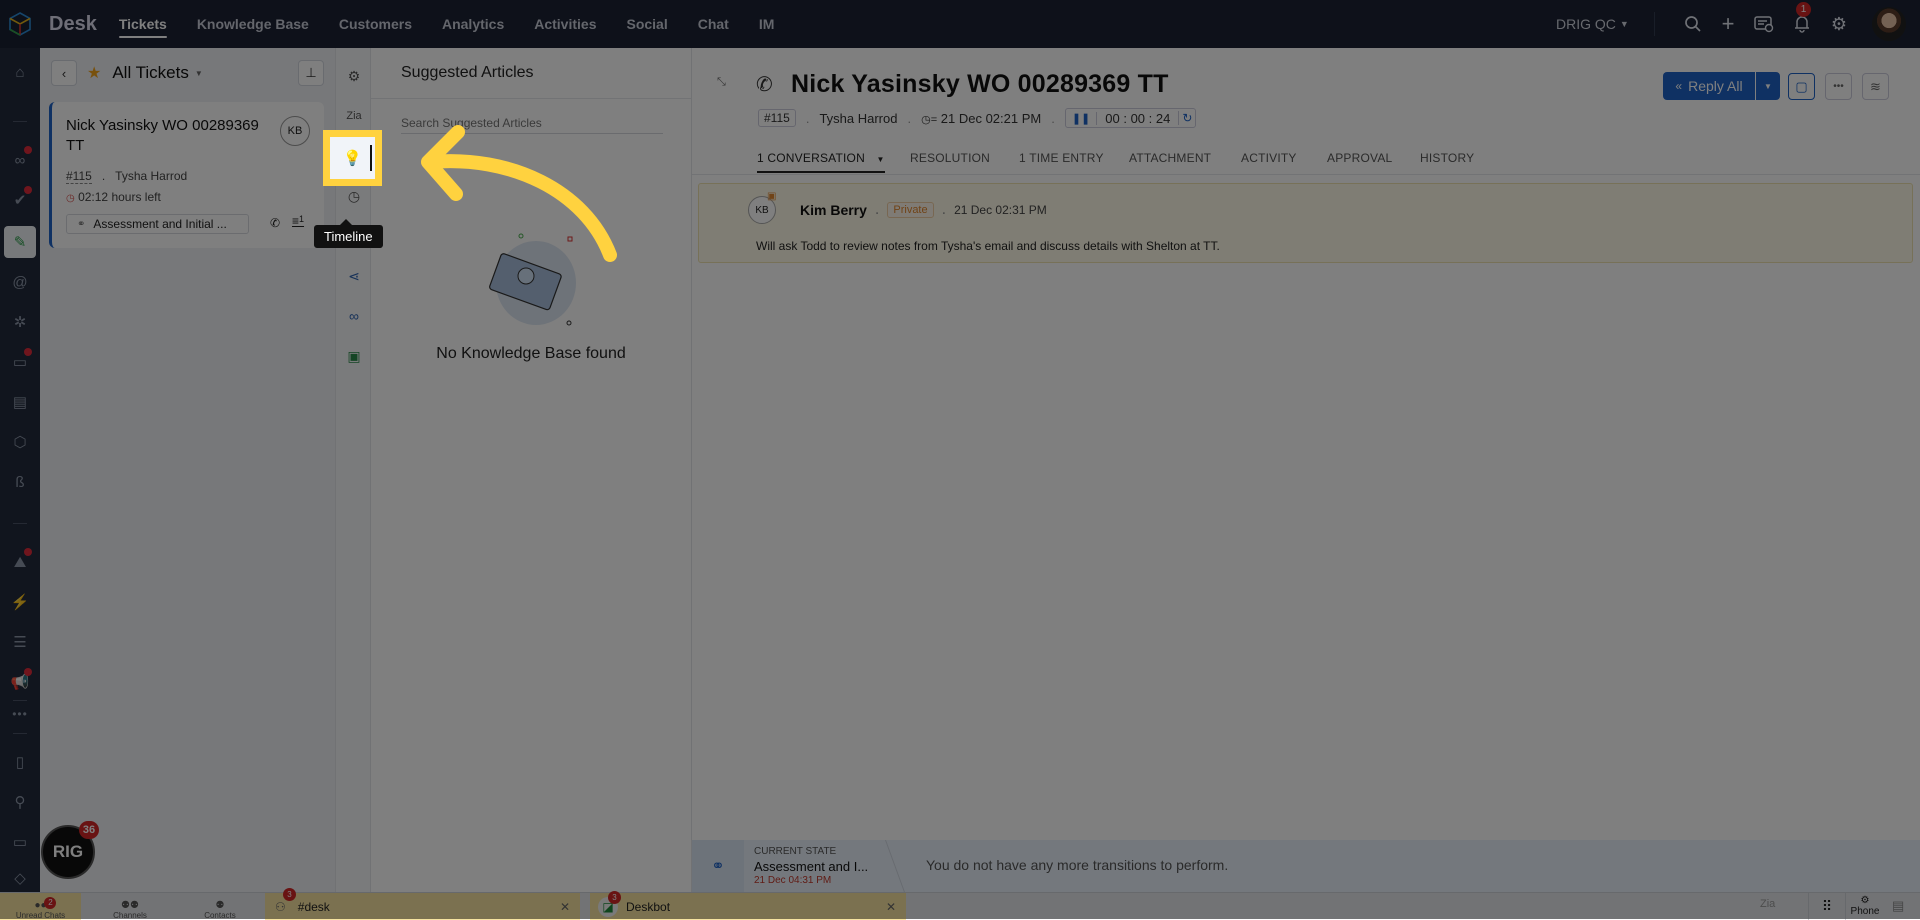  Describe the element at coordinates (20, 681) in the screenshot. I see `megaphone-icon: 📢` at that location.